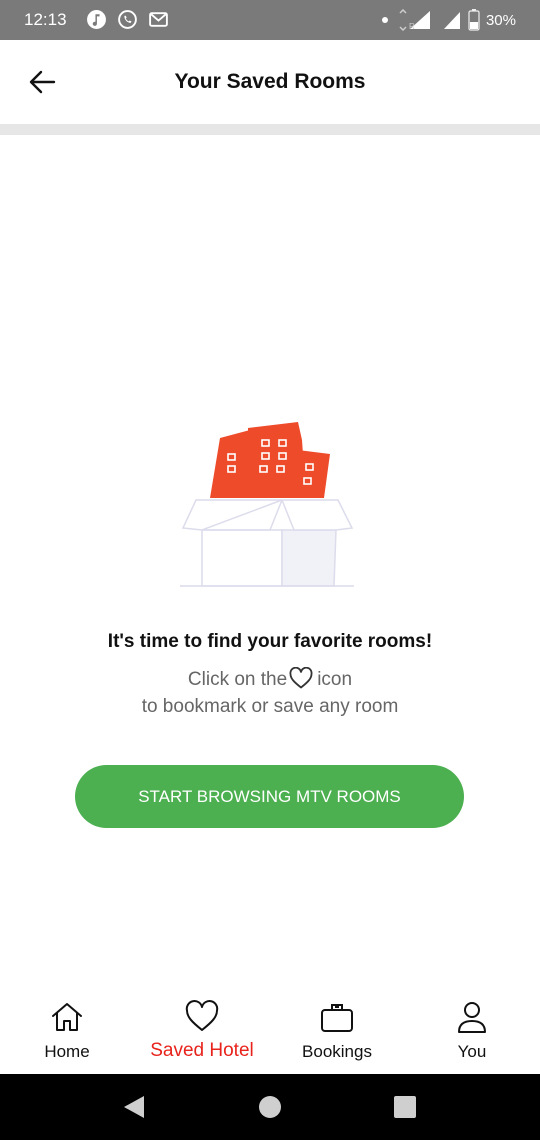 This screenshot has height=1140, width=540. I want to click on buildings-in-box-illustration, so click(267, 504).